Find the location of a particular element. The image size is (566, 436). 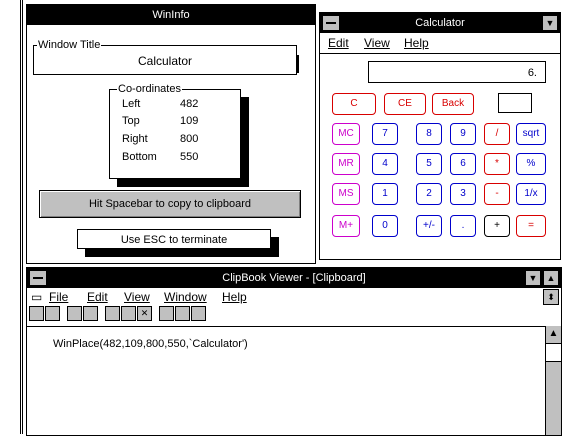

frame-edge-left-outer is located at coordinates (20, 217).